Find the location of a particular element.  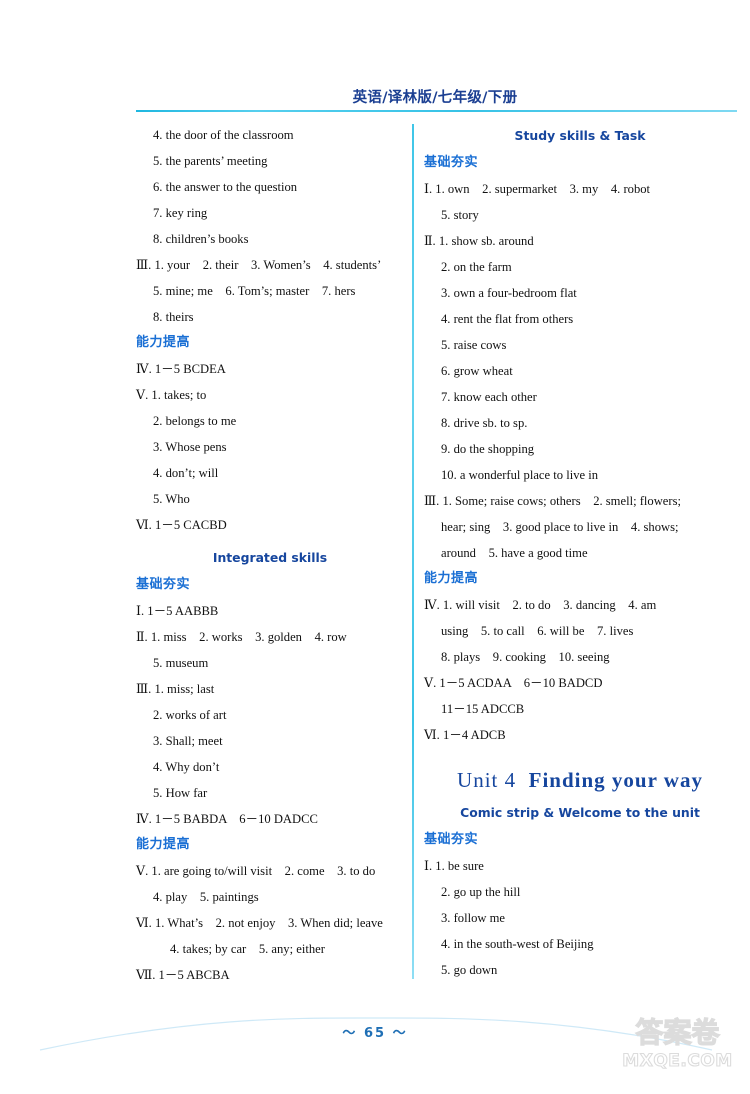

answer-line: 9. do the shopping is located at coordinates (488, 449).